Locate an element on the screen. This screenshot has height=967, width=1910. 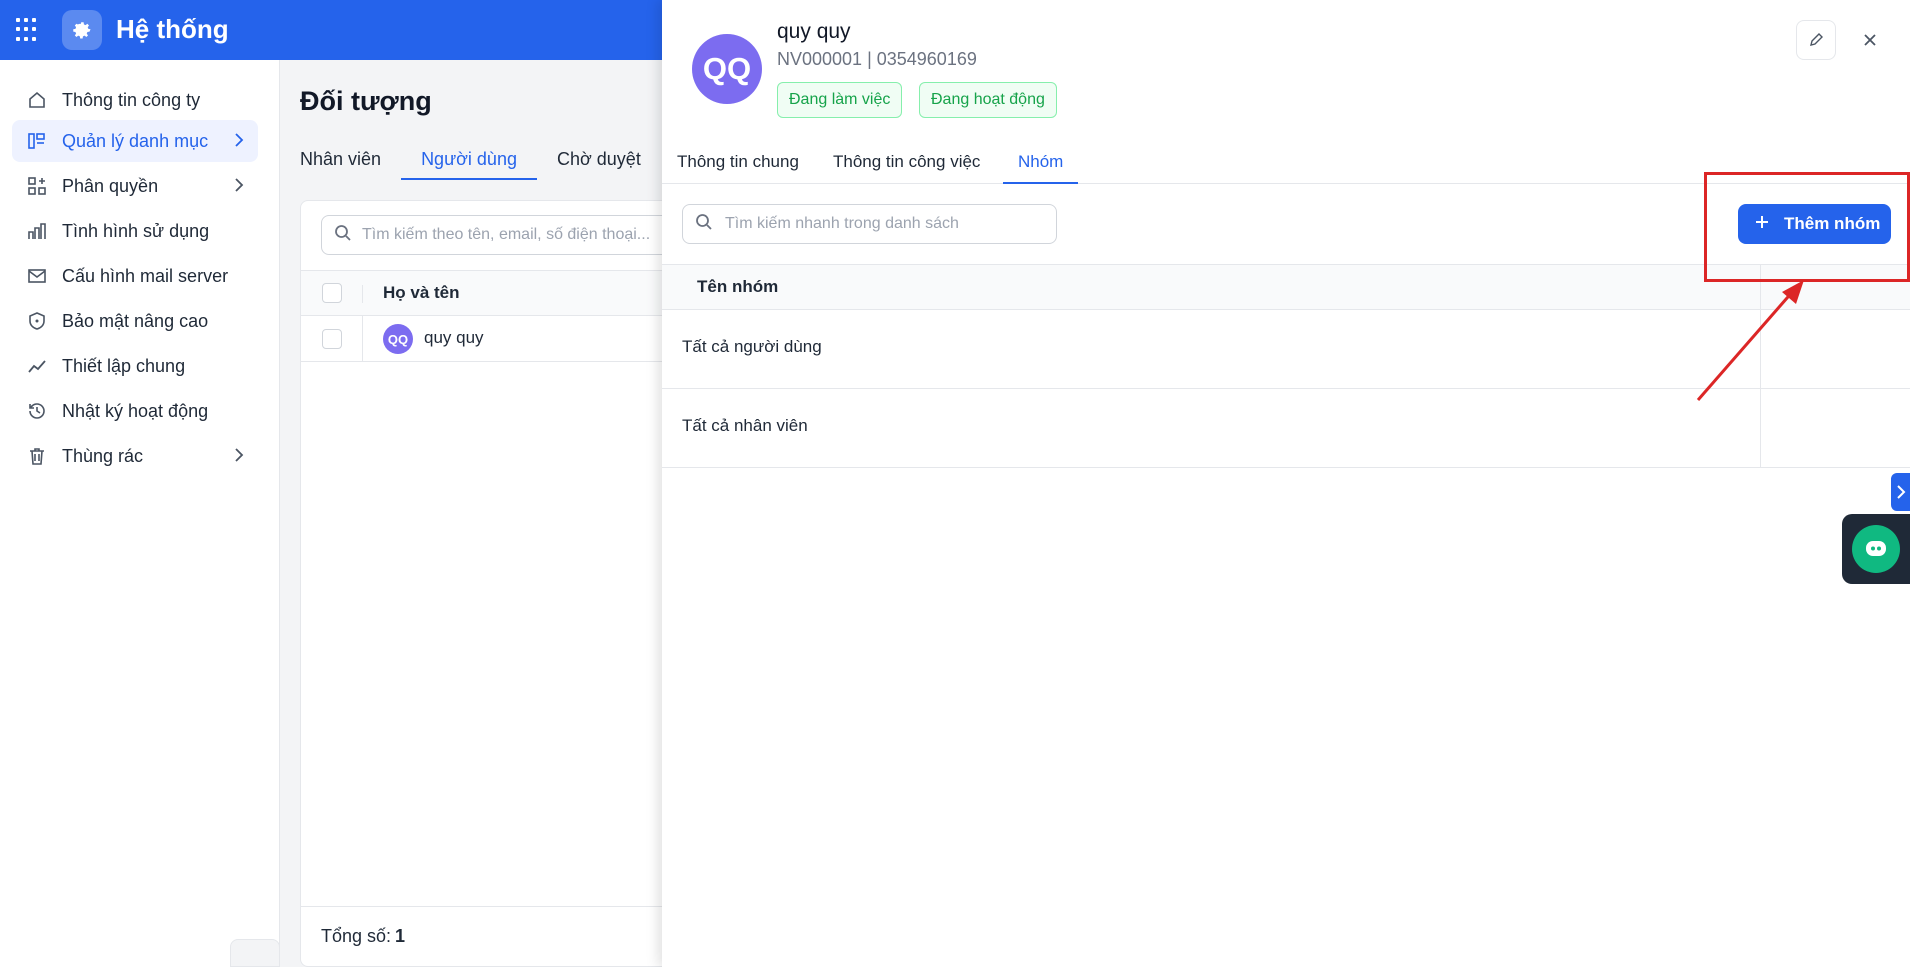
sidebar-item-label: Cấu hình mail server is located at coordinates (145, 275).